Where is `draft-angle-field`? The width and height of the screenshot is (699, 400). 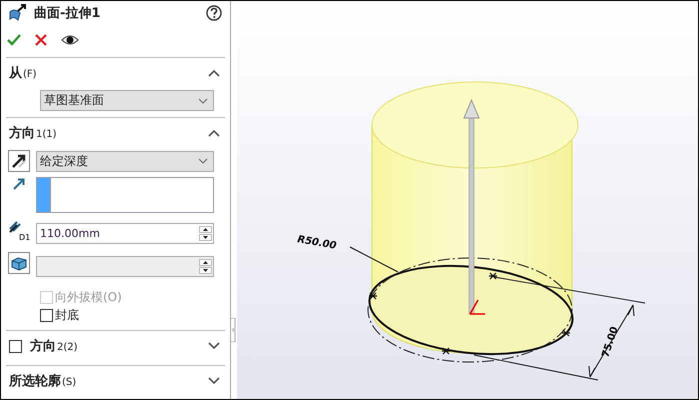
draft-angle-field is located at coordinates (125, 266).